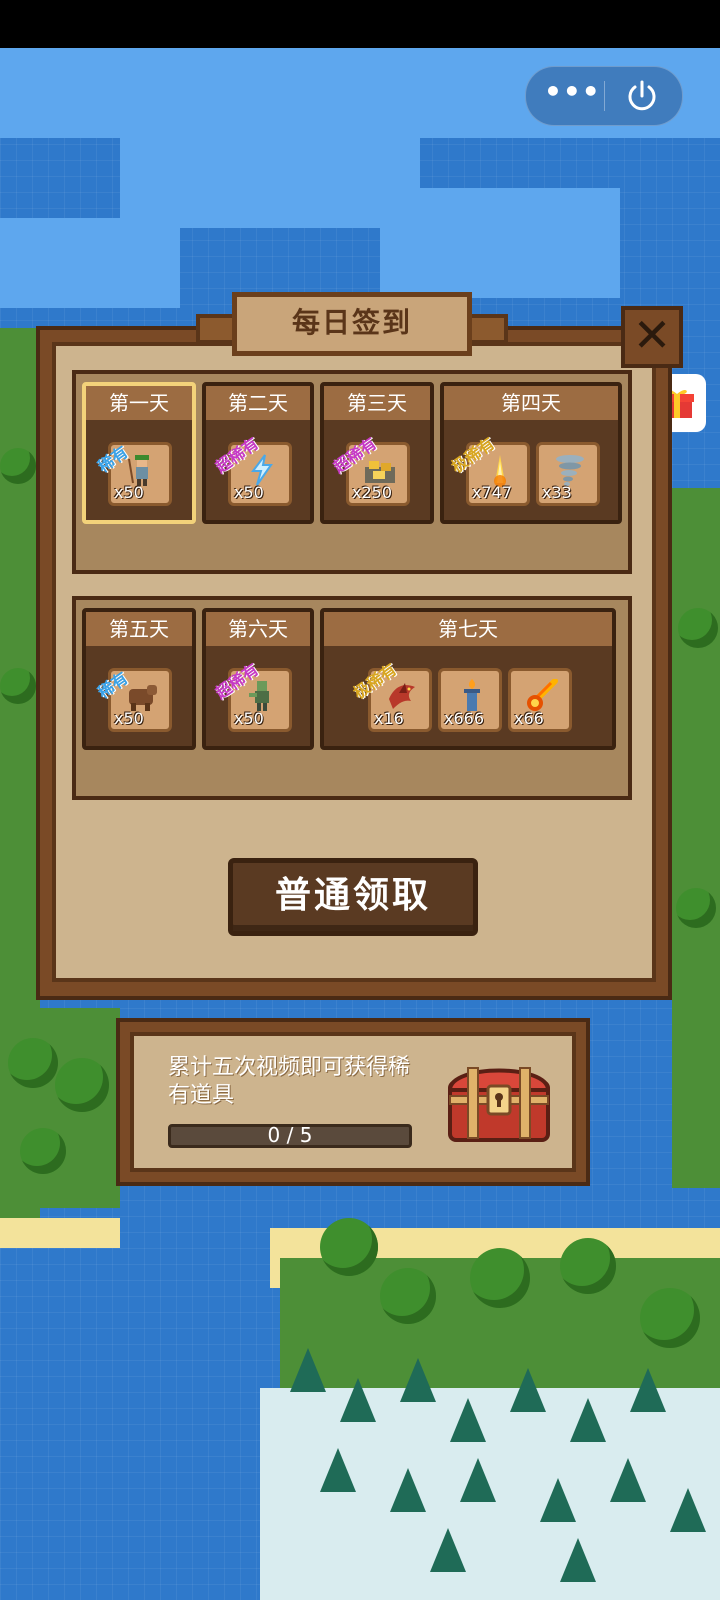  Describe the element at coordinates (377, 453) in the screenshot. I see `day-card-3: 第三天 x250 超稀有` at that location.